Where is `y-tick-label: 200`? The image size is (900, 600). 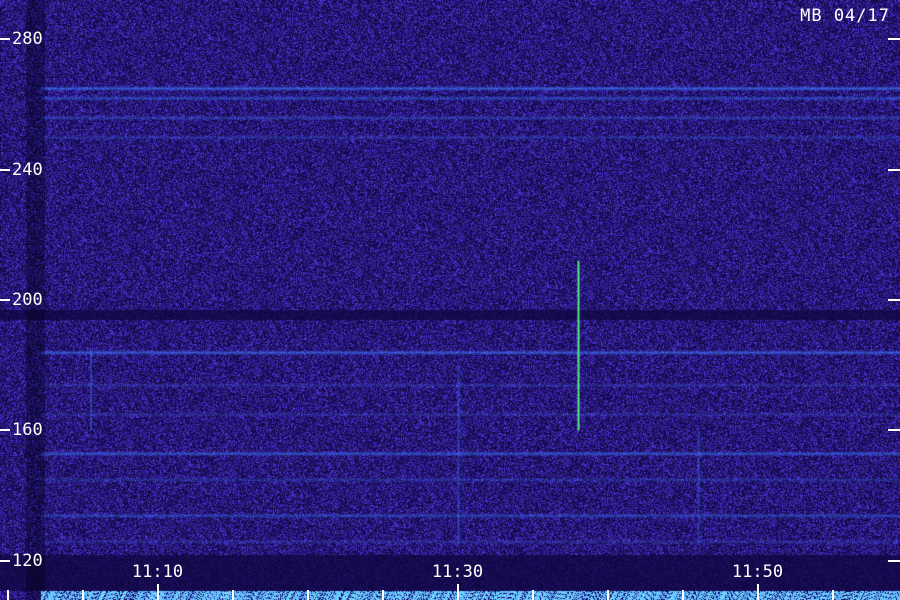 y-tick-label: 200 is located at coordinates (27, 300).